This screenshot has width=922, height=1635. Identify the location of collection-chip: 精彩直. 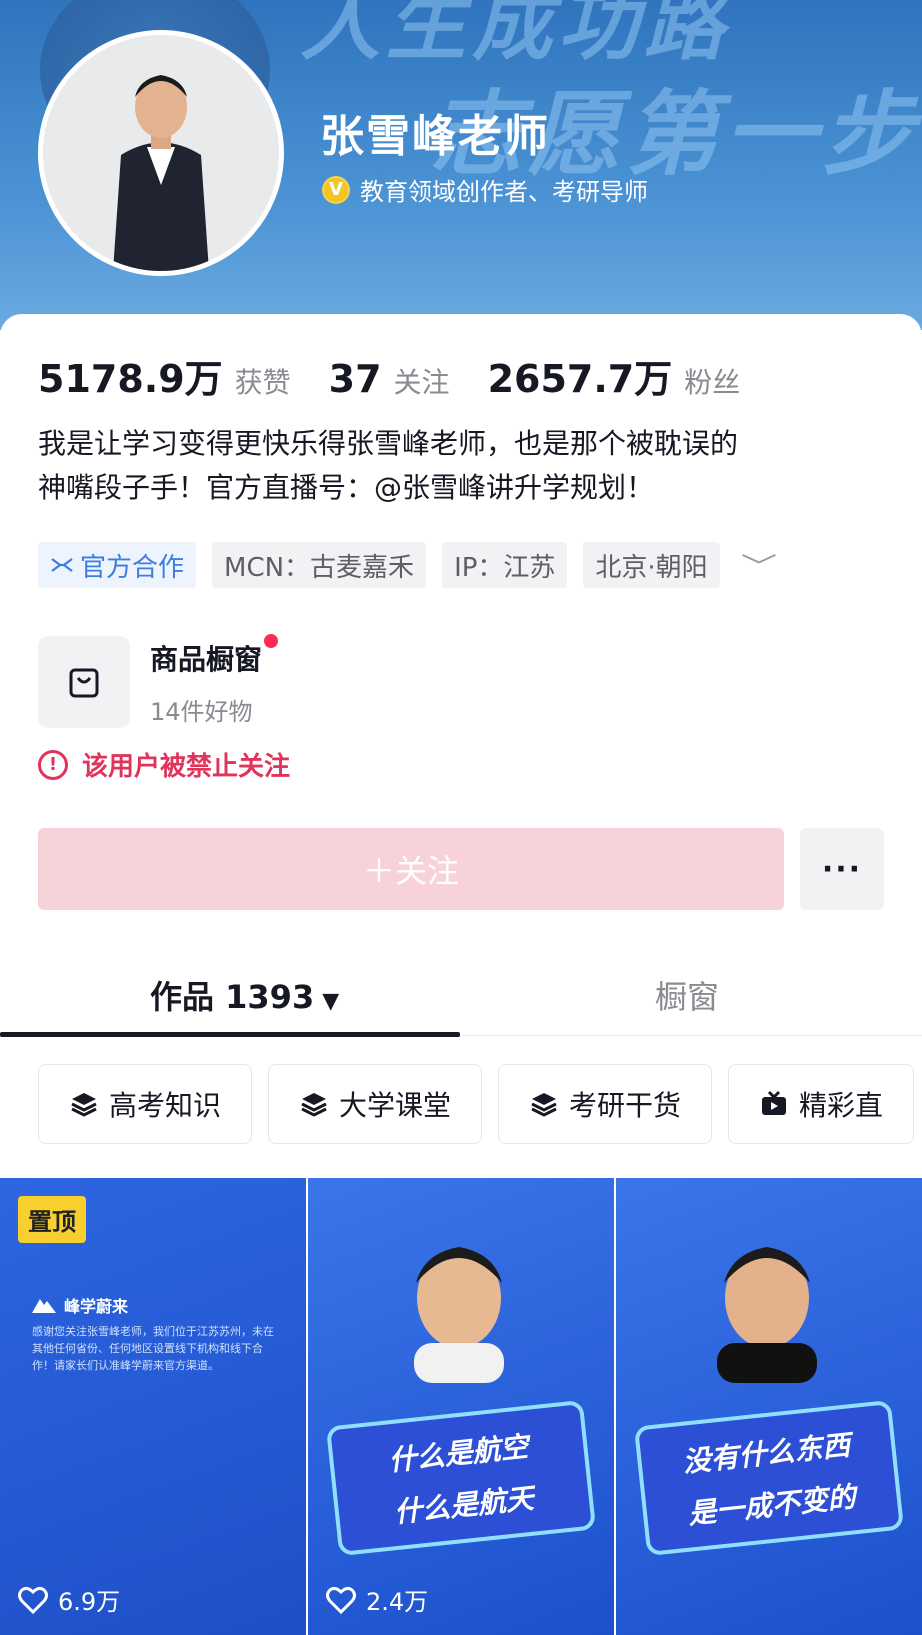
(821, 1104).